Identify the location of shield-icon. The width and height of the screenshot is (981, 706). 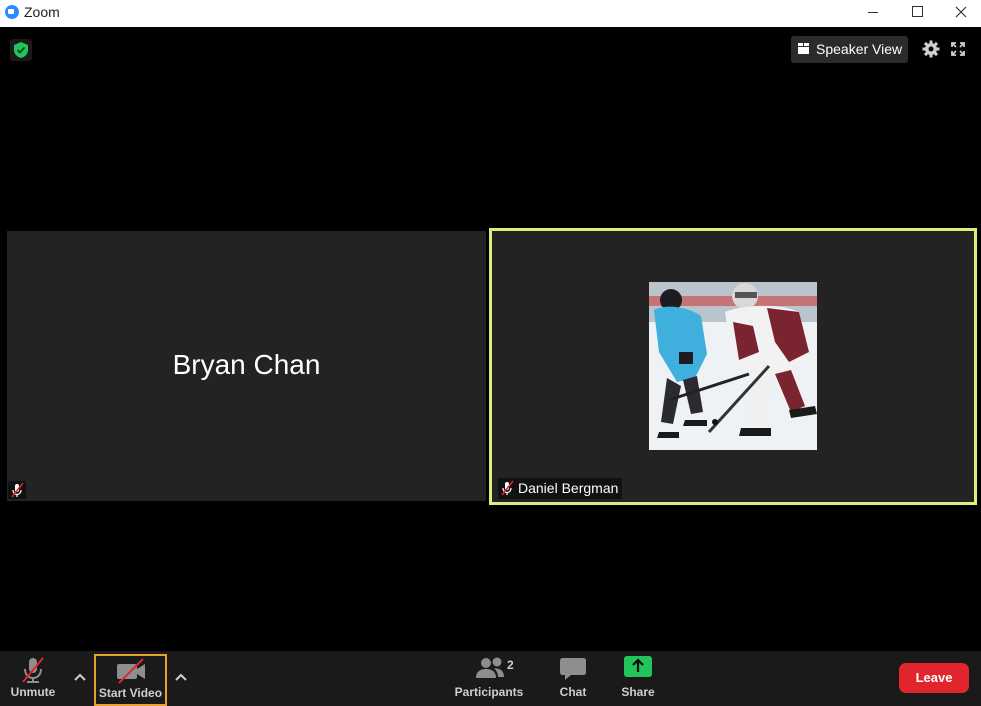
(21, 50).